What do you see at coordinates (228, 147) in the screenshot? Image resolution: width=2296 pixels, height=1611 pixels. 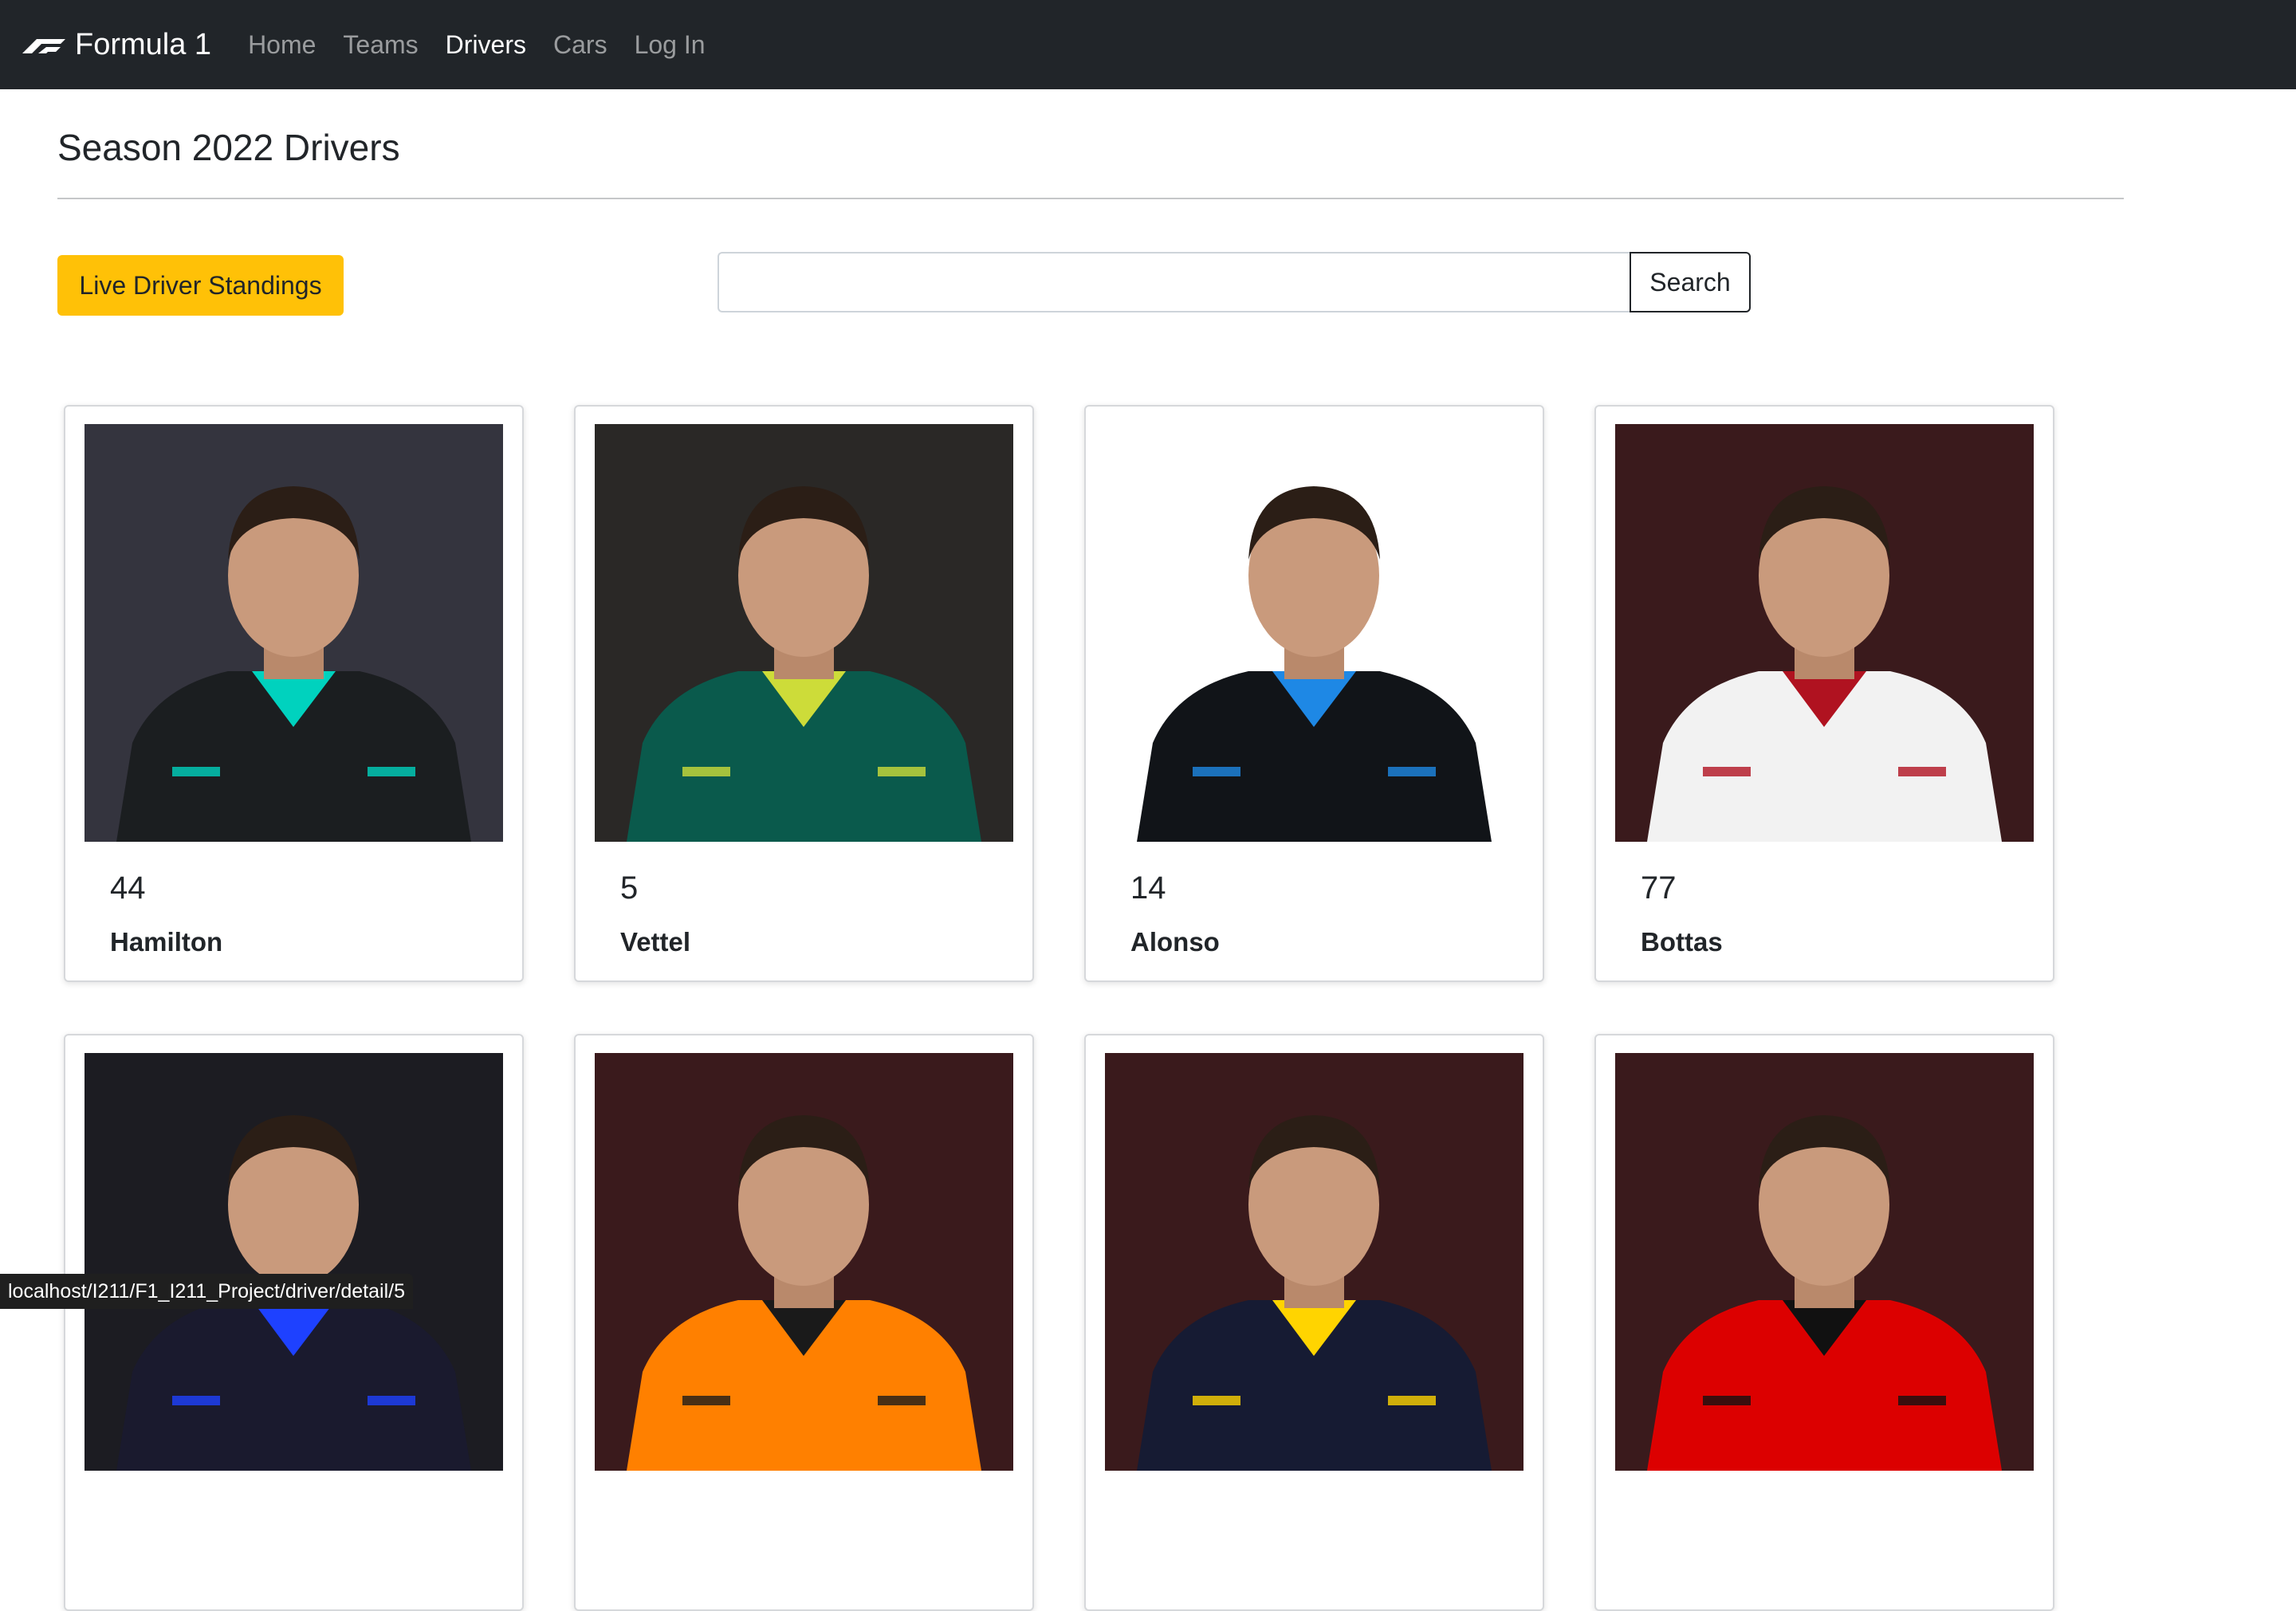 I see `page-title: Season 2022 Drivers` at bounding box center [228, 147].